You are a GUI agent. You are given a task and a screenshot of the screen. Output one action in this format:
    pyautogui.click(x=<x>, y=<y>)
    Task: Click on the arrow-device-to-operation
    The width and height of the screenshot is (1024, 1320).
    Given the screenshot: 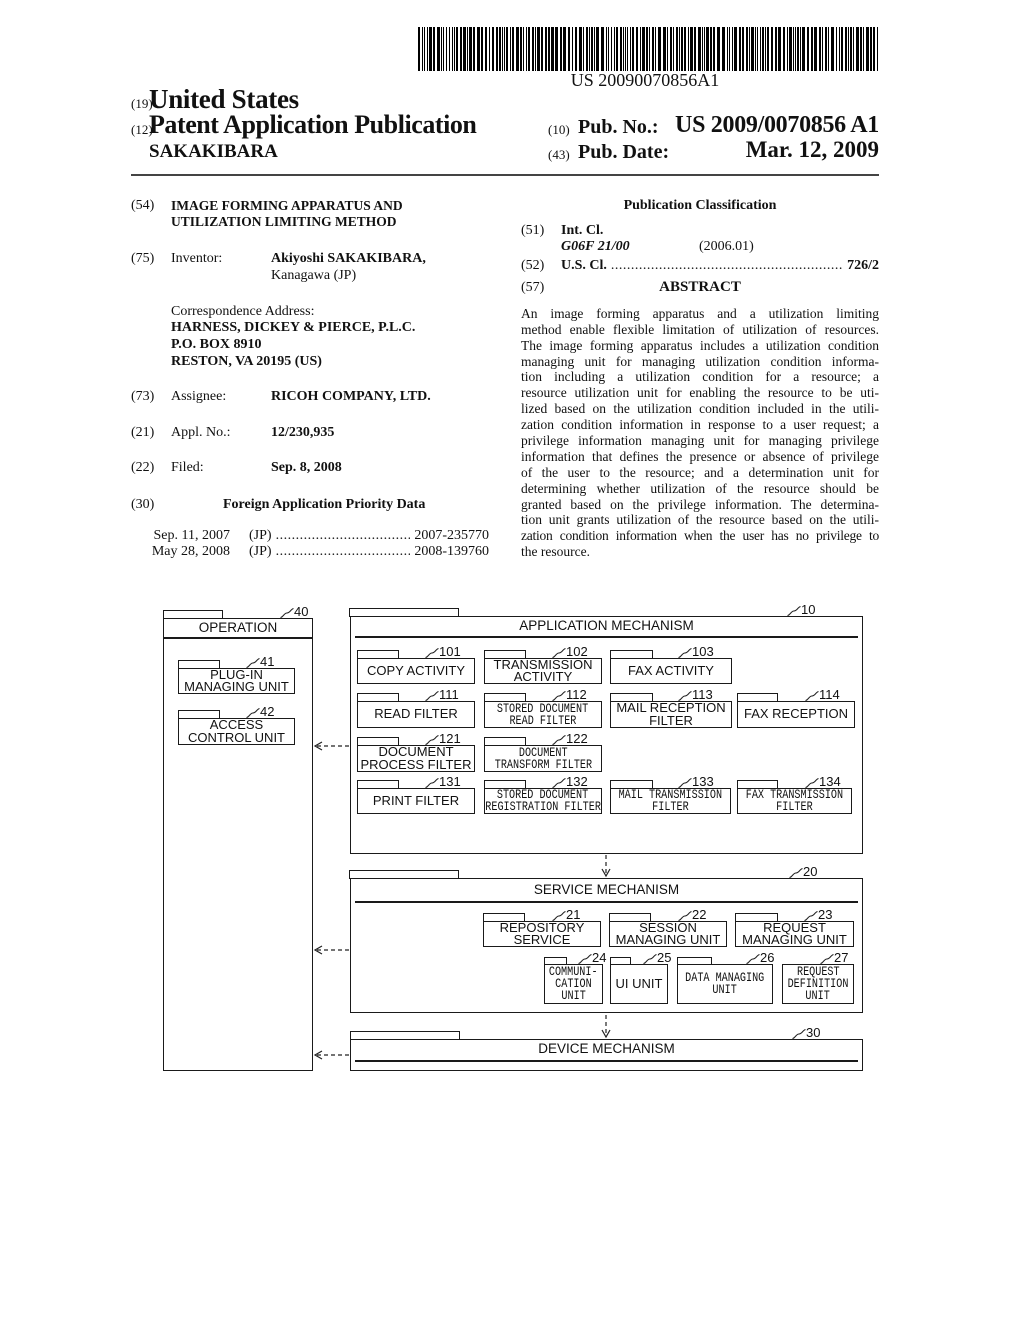 What is the action you would take?
    pyautogui.click(x=331, y=1055)
    